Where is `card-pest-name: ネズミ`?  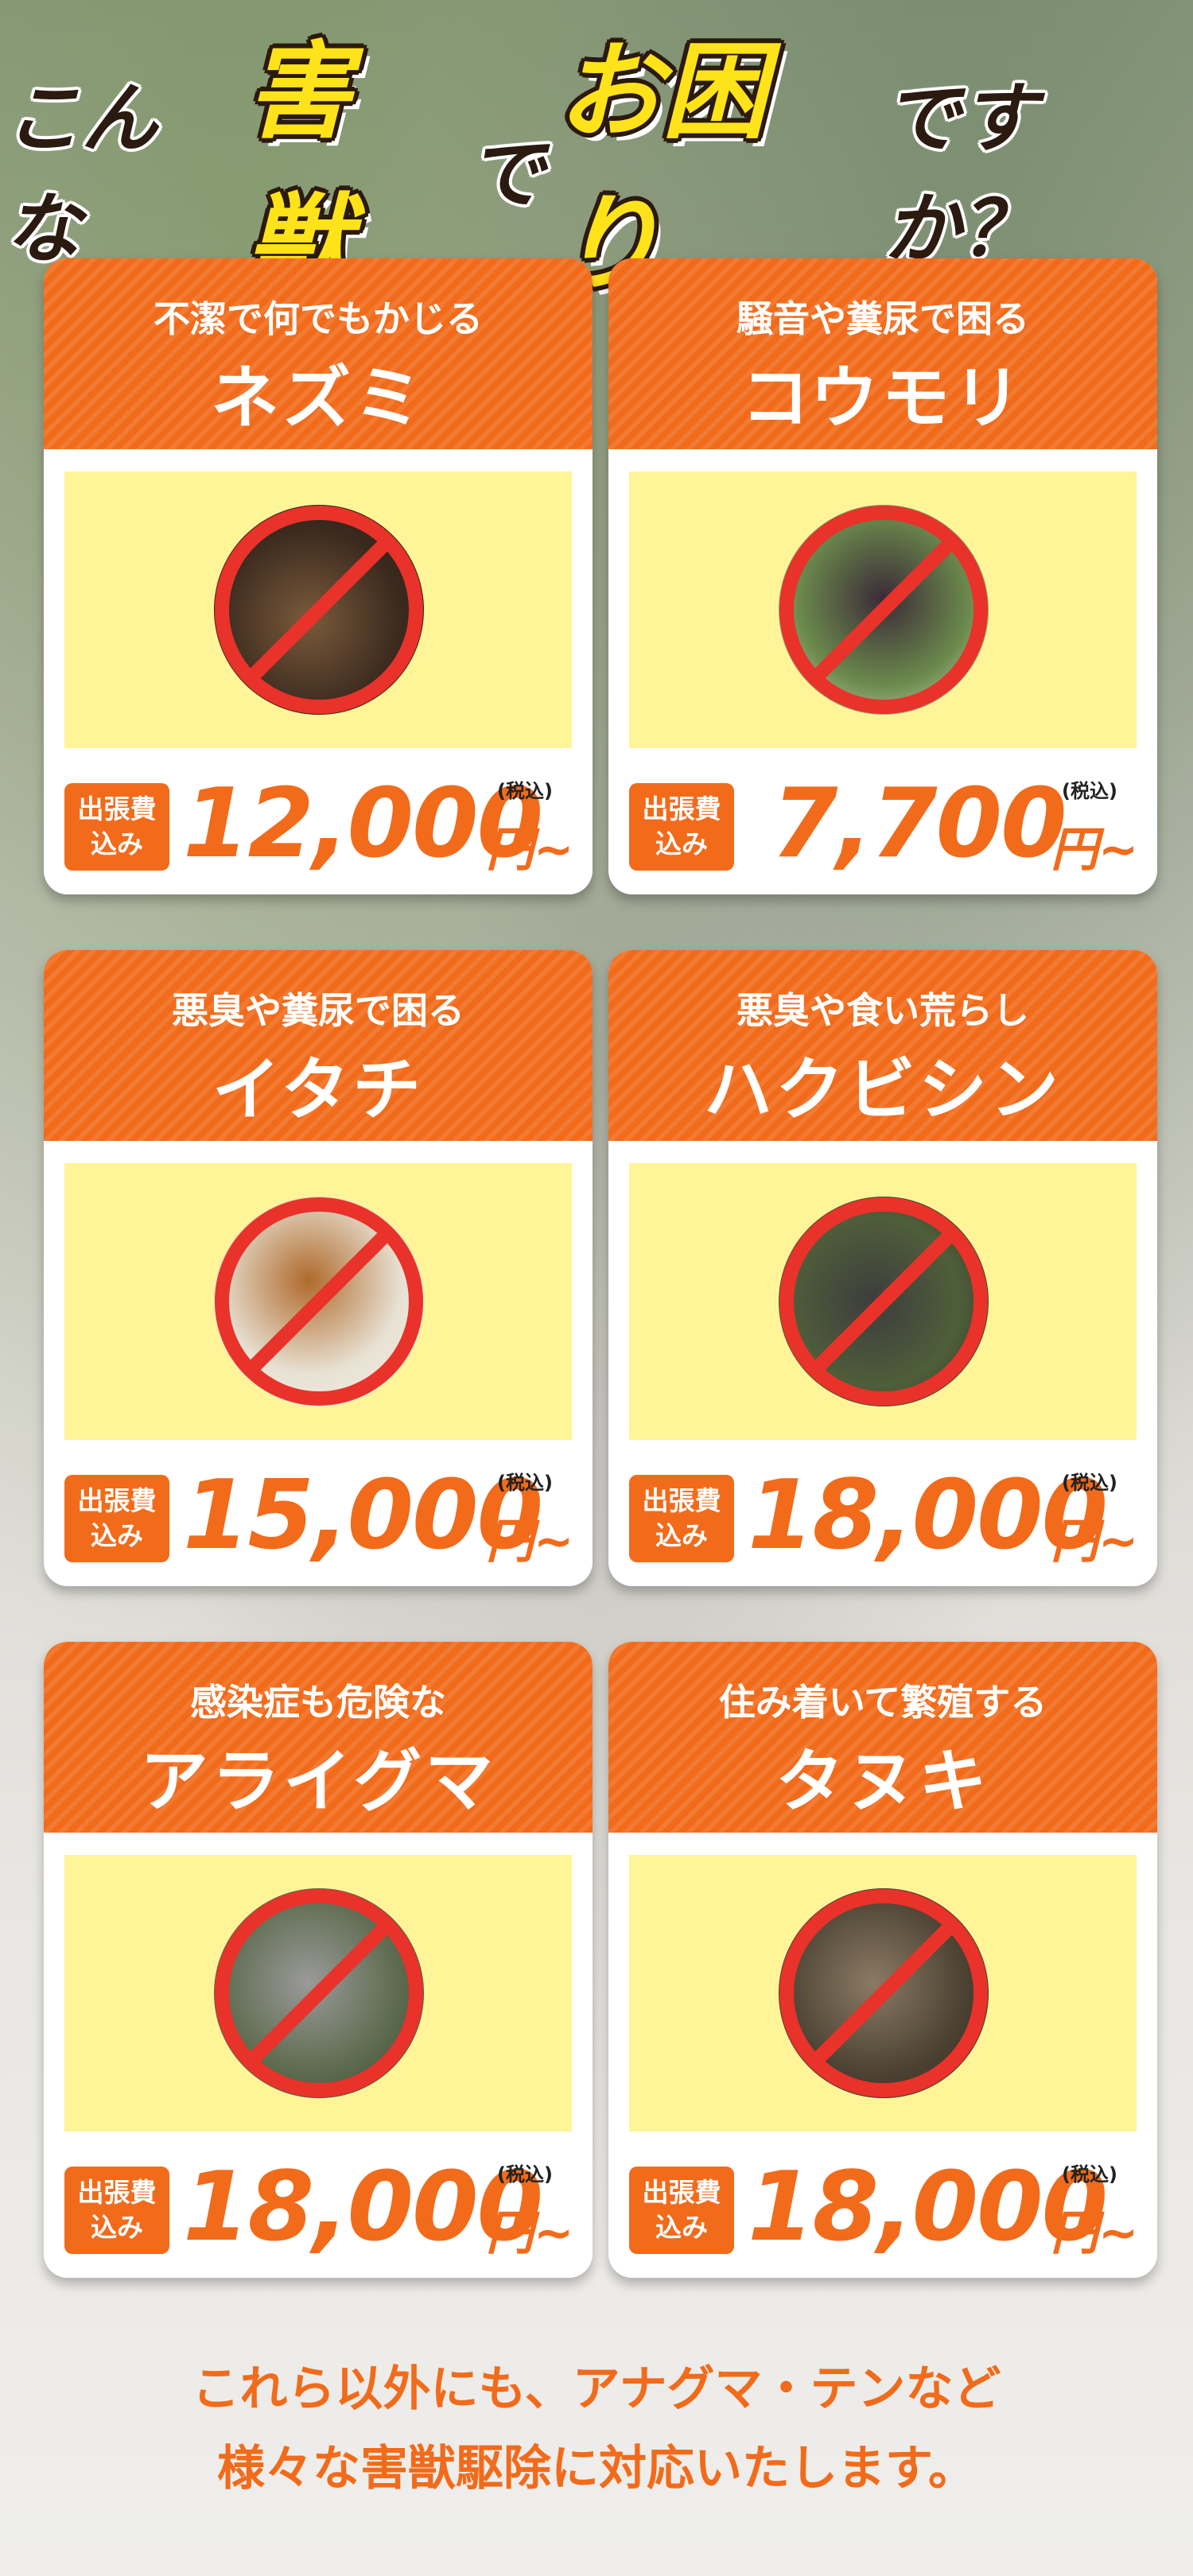 card-pest-name: ネズミ is located at coordinates (318, 398).